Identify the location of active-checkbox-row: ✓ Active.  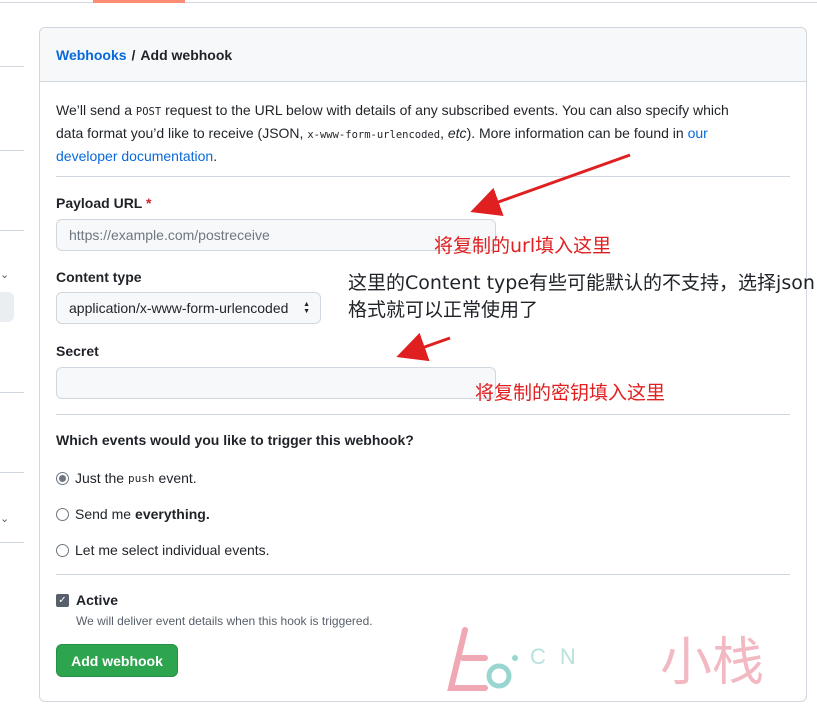
(87, 600).